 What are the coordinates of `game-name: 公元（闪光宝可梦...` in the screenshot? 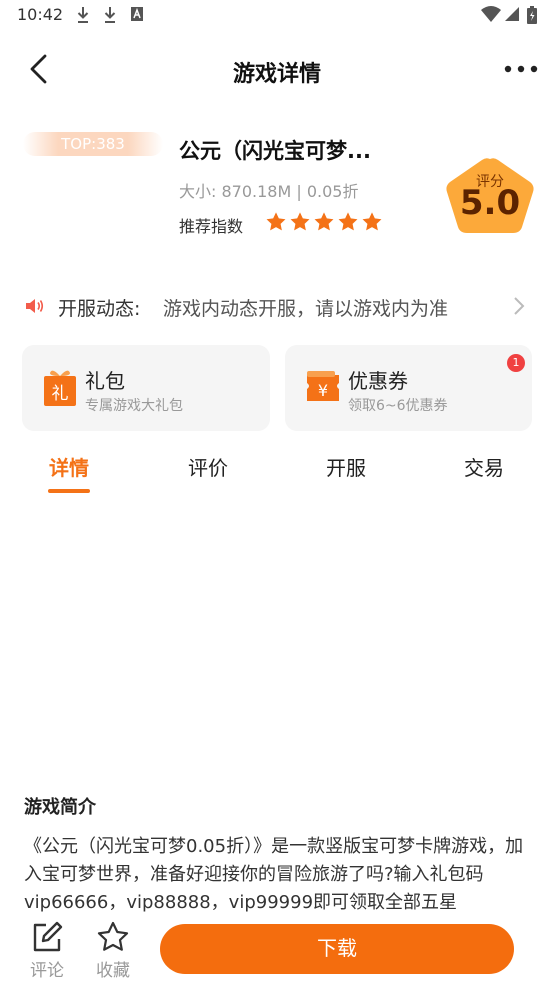 It's located at (275, 151).